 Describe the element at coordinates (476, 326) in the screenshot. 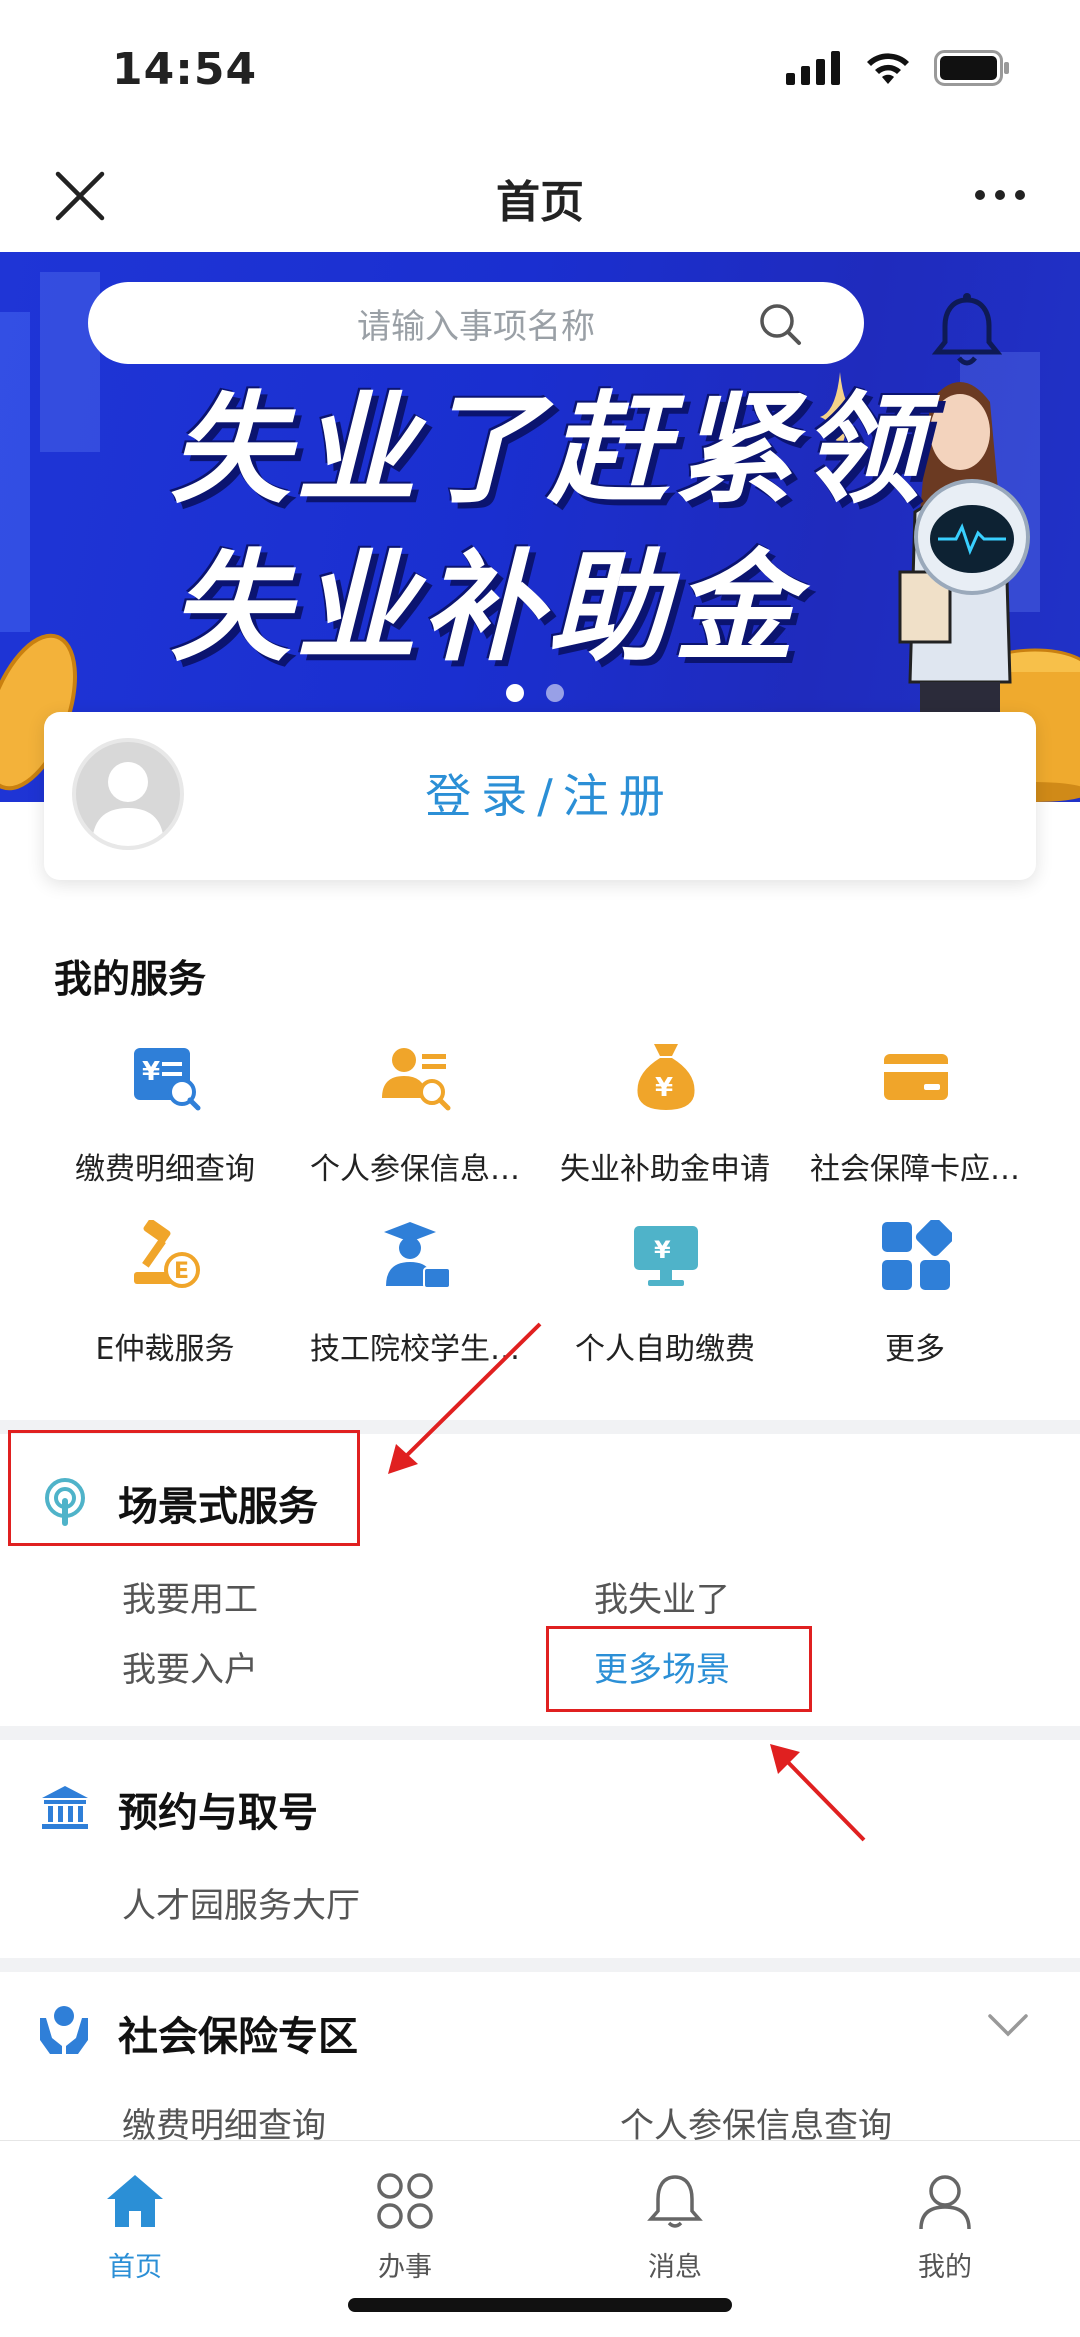

I see `search-placeholder: 请输入事项名称` at that location.